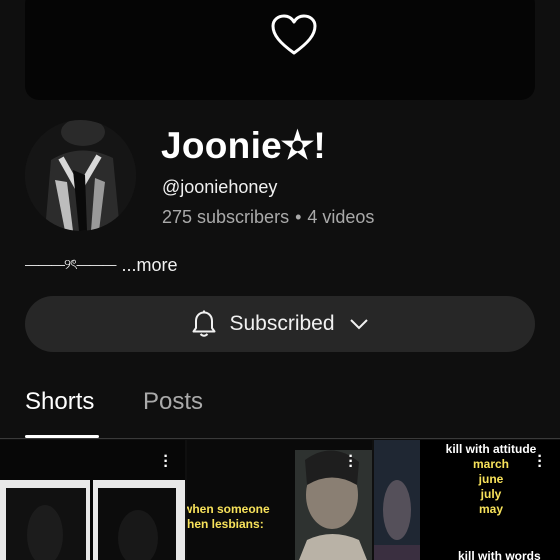  What do you see at coordinates (226, 217) in the screenshot?
I see `subscriber-count: 275 subscribers` at bounding box center [226, 217].